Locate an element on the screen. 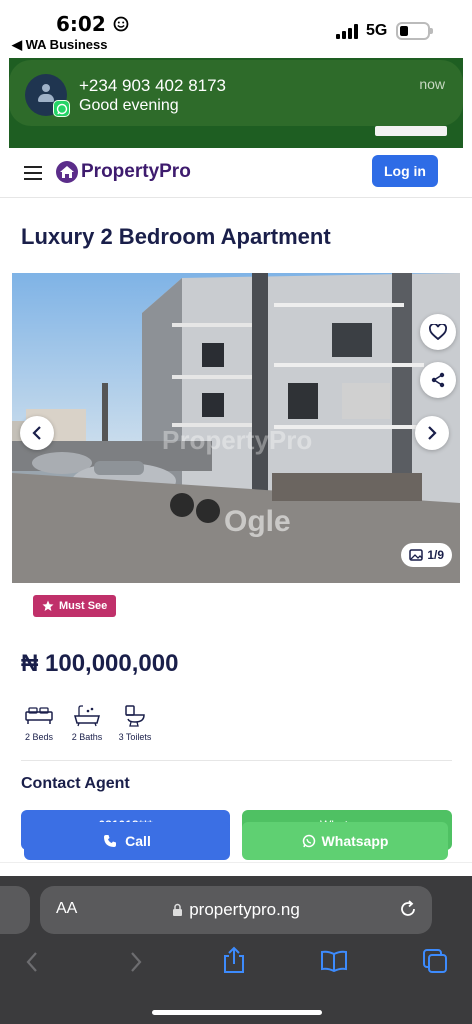  address-bar: propertypro.ng AA is located at coordinates (236, 910).